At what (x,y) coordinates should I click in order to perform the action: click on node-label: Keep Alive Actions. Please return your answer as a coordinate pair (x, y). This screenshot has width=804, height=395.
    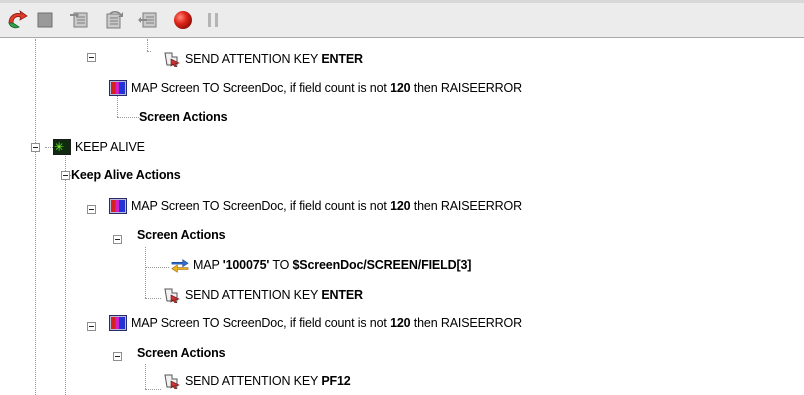
    Looking at the image, I should click on (126, 175).